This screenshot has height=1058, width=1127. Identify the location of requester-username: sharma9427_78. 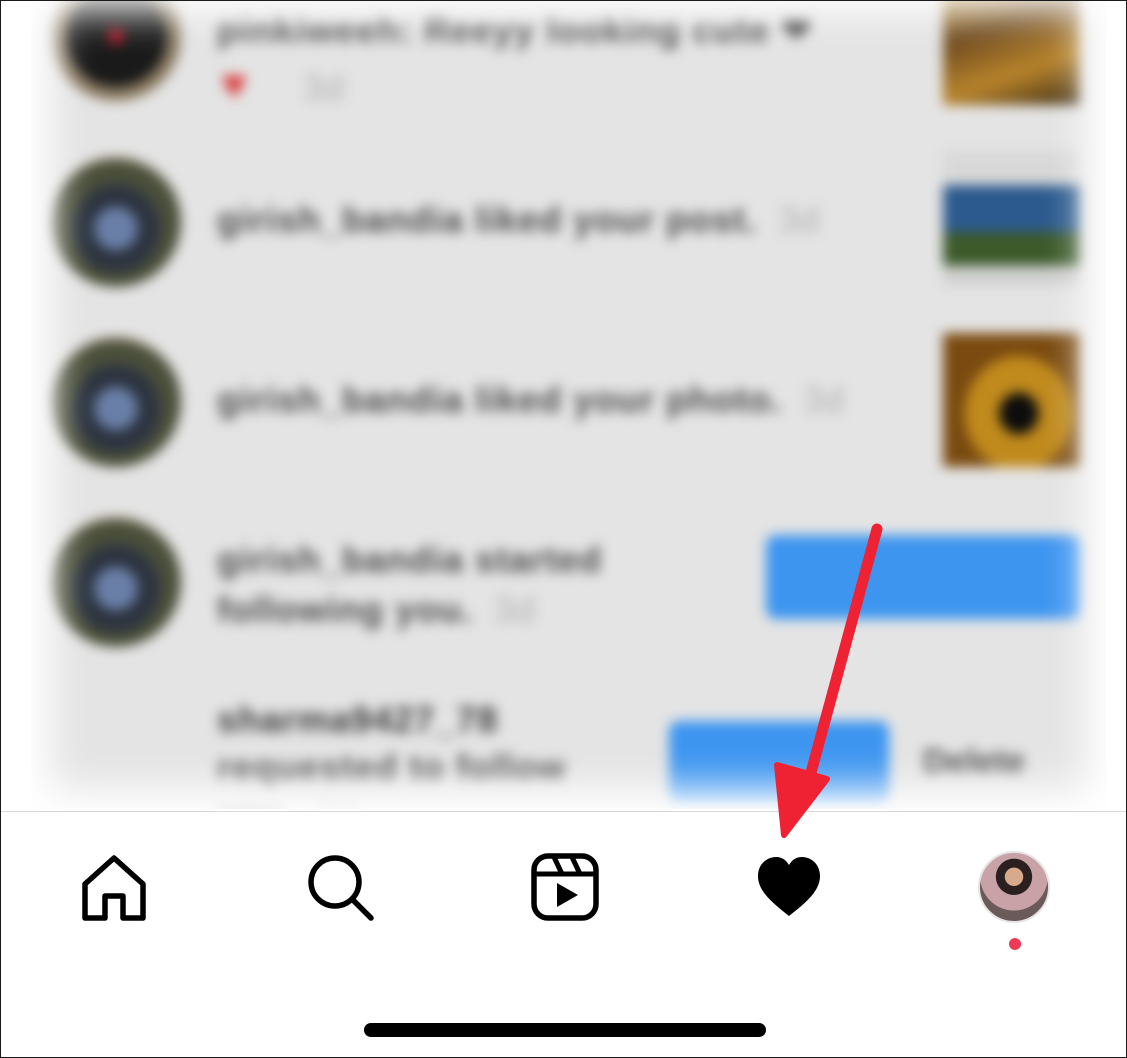
(358, 719).